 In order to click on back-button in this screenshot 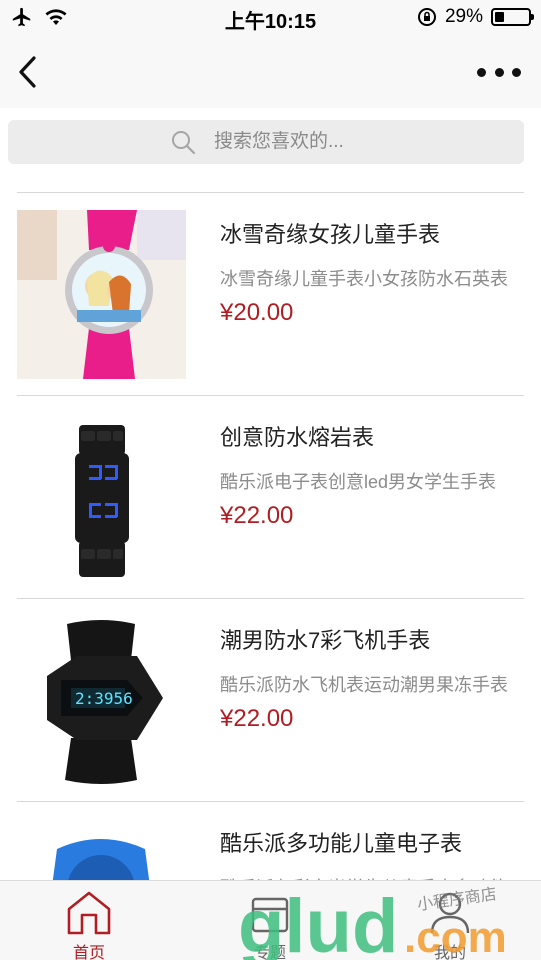, I will do `click(29, 72)`.